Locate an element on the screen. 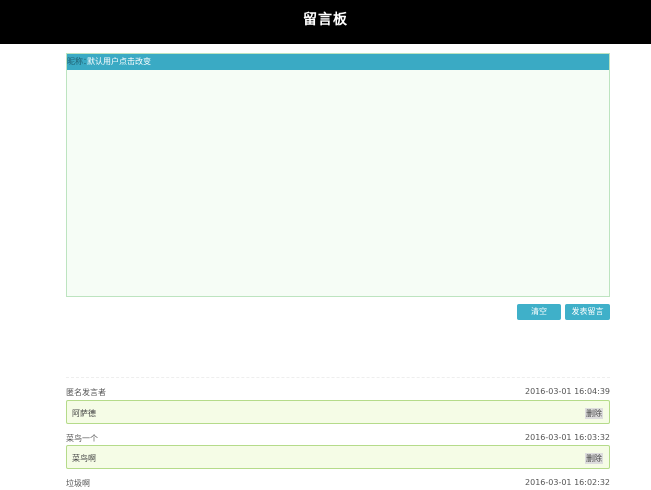  message-author: 菜鸟一个 is located at coordinates (82, 438).